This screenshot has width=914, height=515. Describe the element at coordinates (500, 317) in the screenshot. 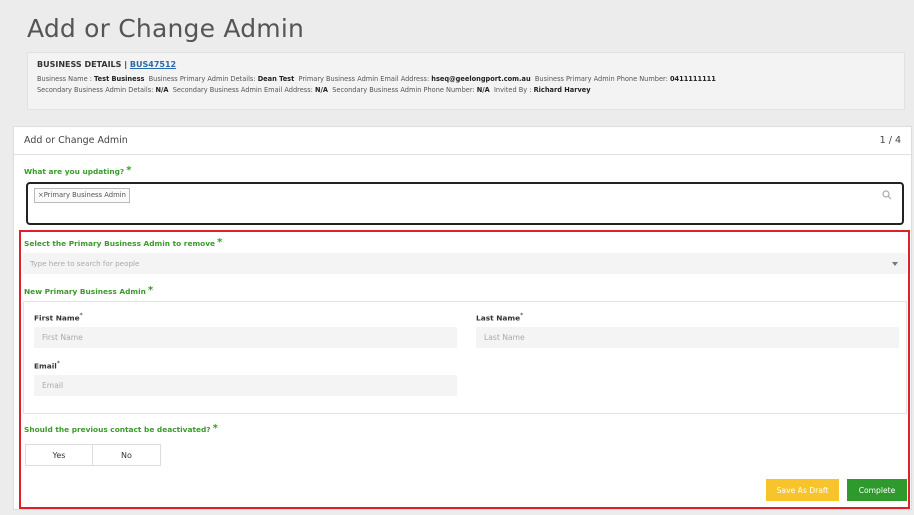

I see `last-name-label: Last Name*` at that location.